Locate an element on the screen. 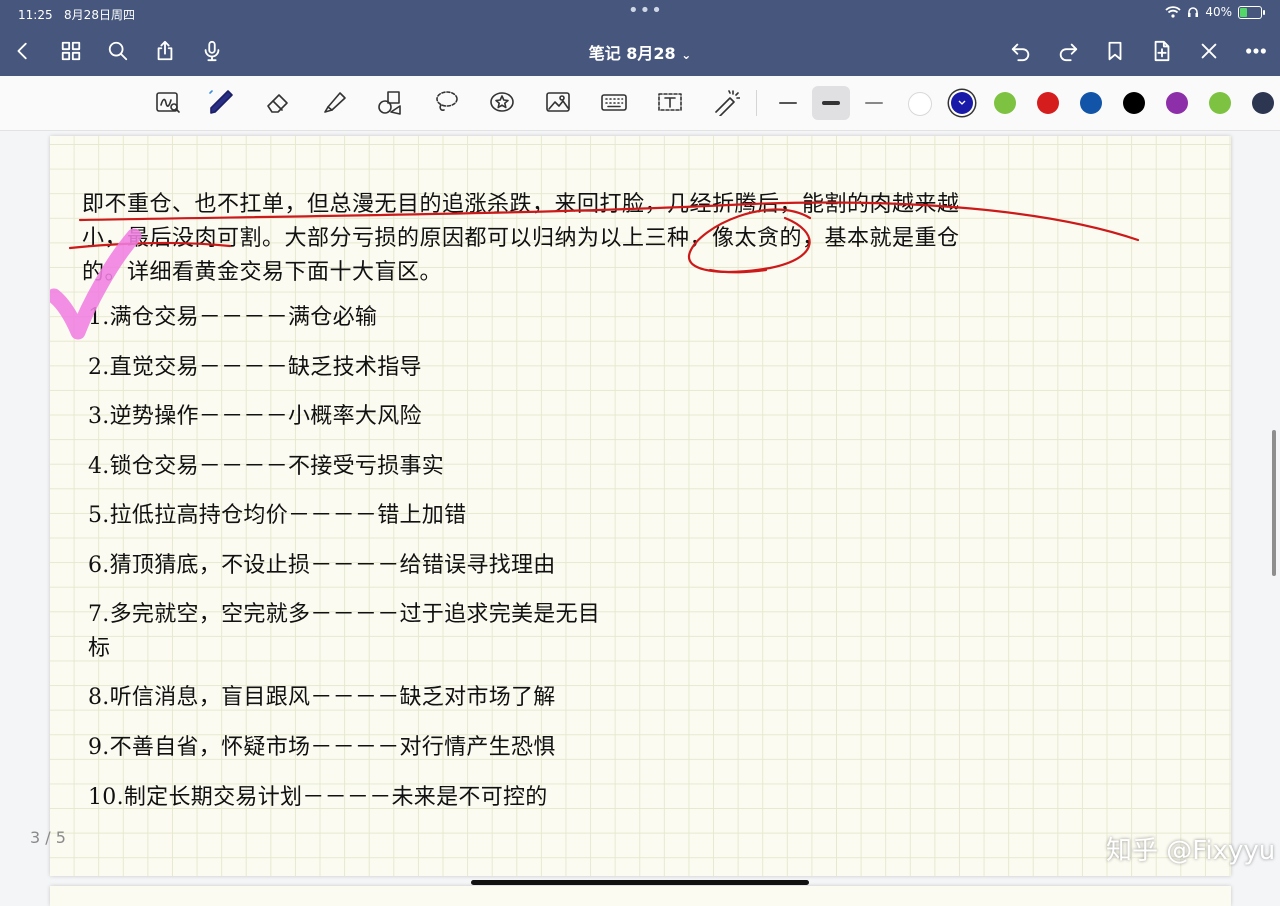 Image resolution: width=1280 pixels, height=906 pixels. pen-tool is located at coordinates (221, 102).